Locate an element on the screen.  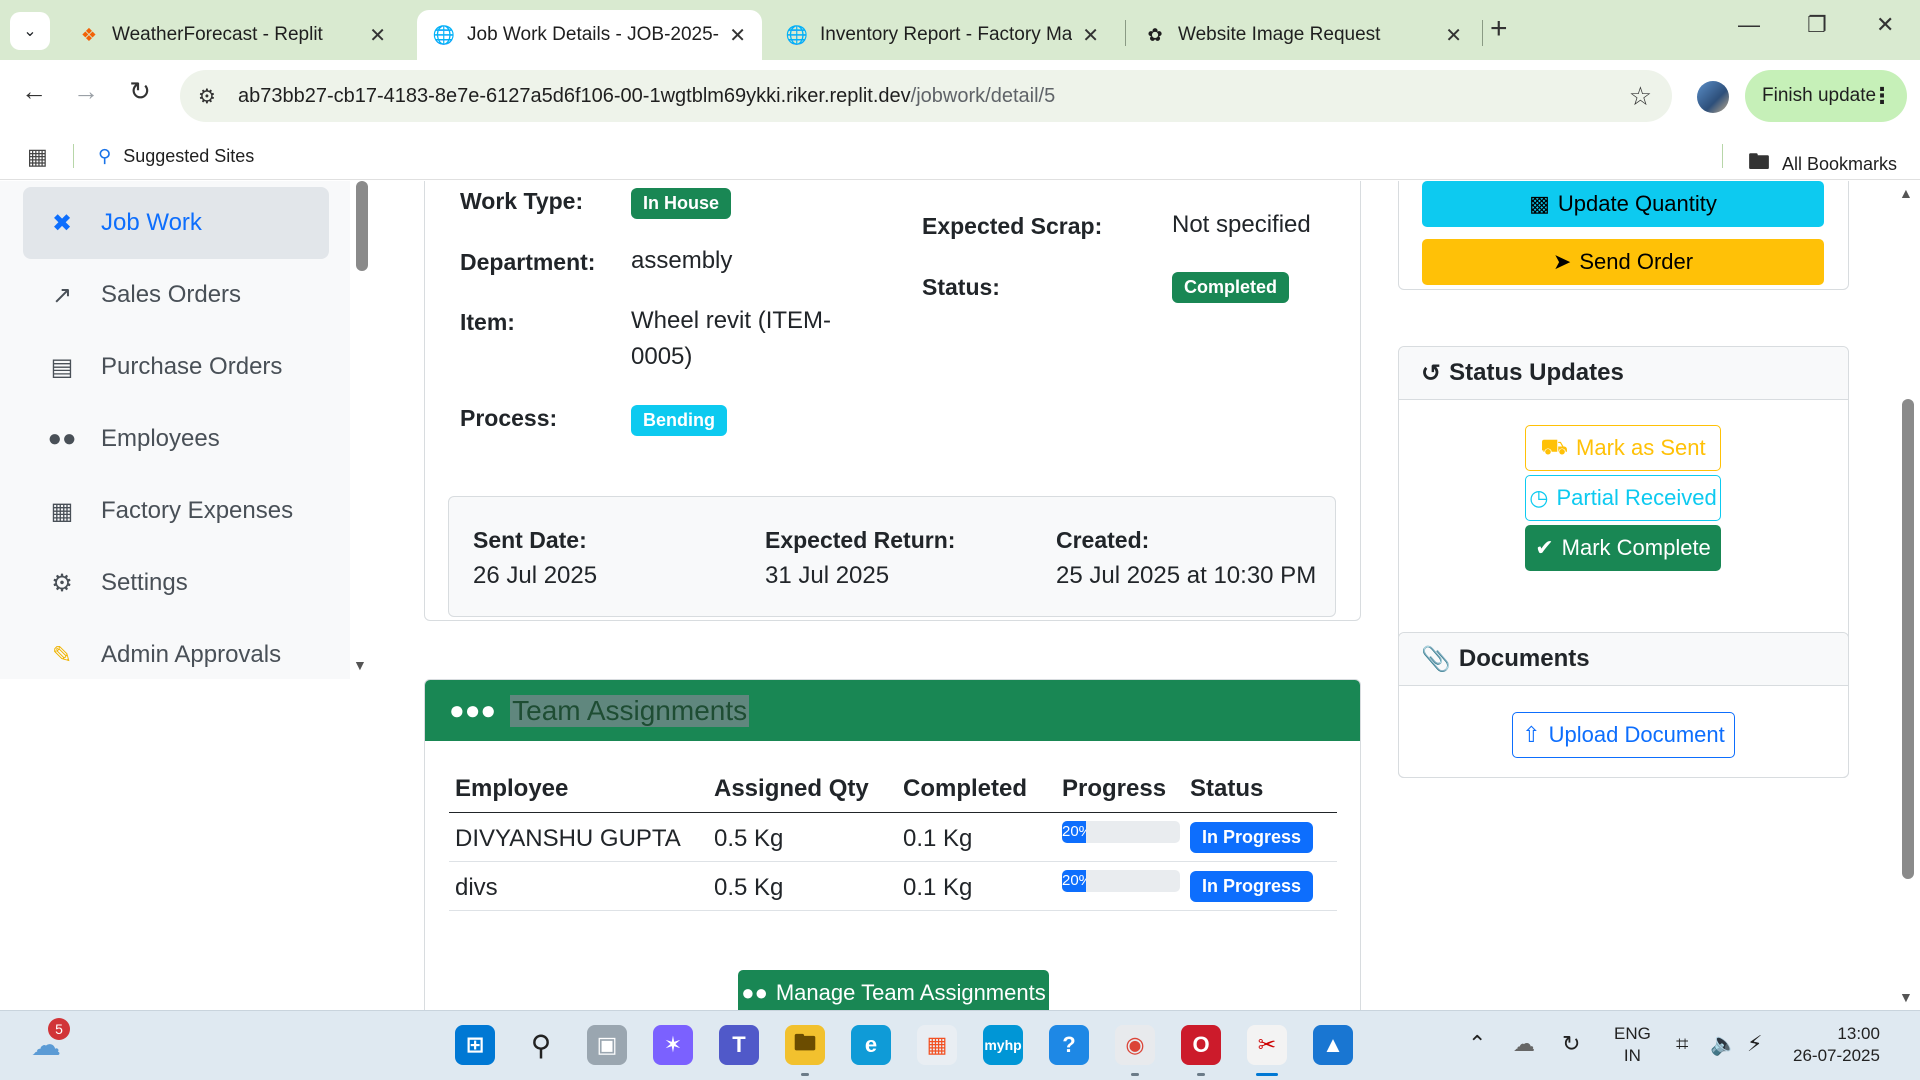
page-scrollbar is located at coordinates (1908, 639).